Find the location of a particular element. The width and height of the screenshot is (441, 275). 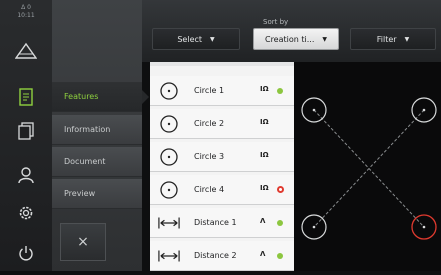

feature-row: Circle 3 IΩ is located at coordinates (222, 157).